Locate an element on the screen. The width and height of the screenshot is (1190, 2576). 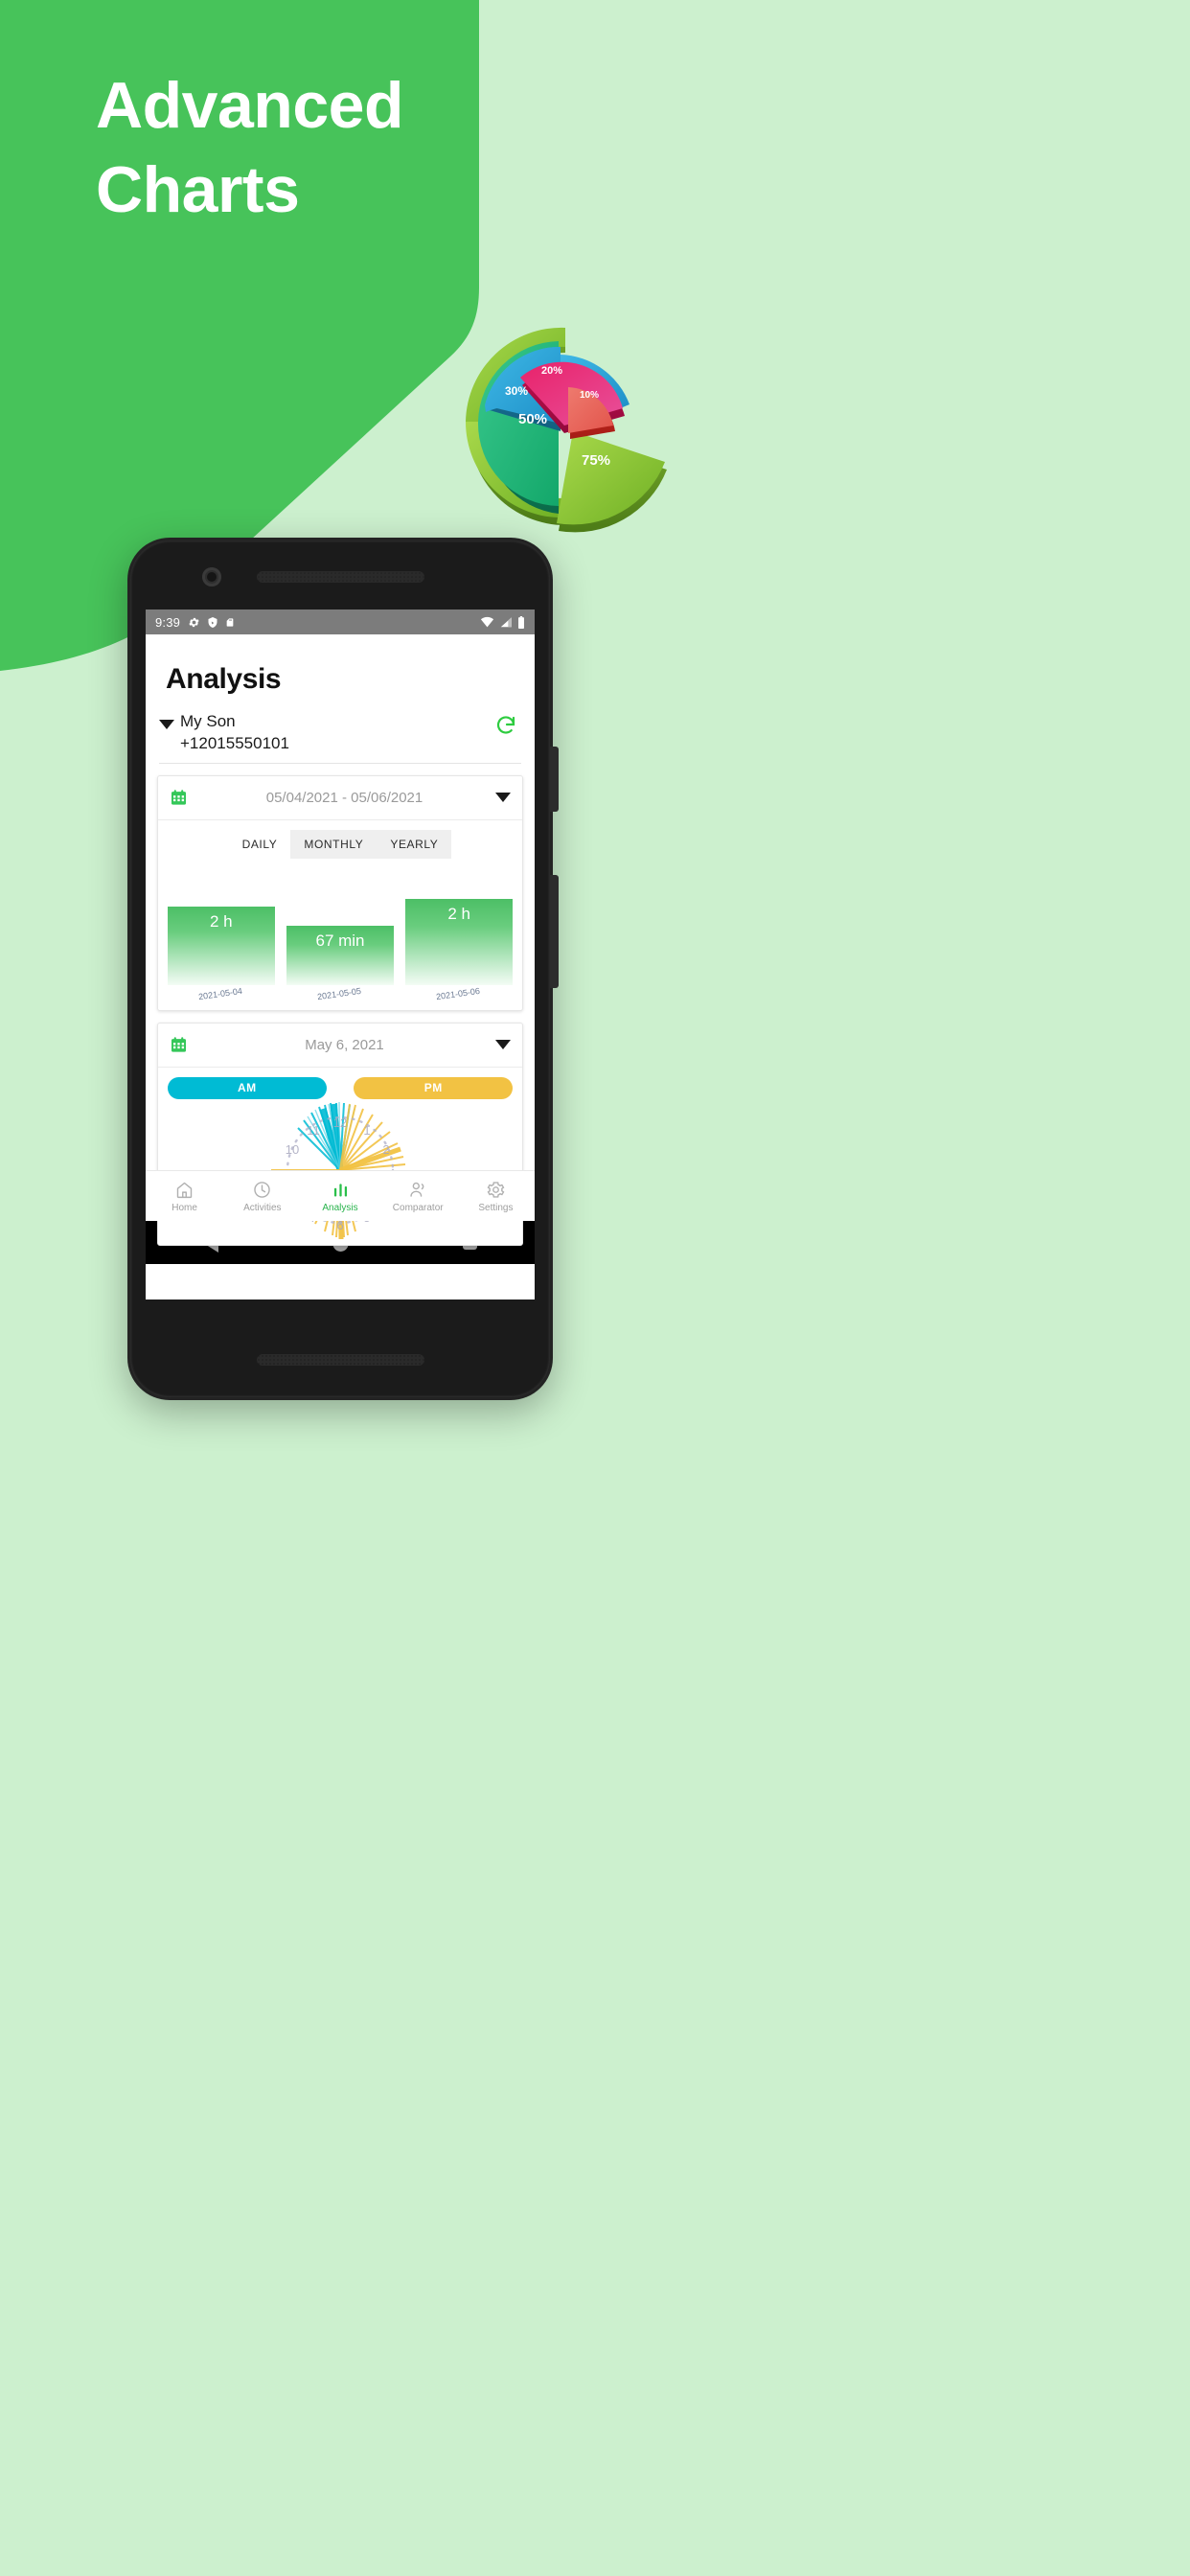
page-title: Analysis is located at coordinates (224, 679).